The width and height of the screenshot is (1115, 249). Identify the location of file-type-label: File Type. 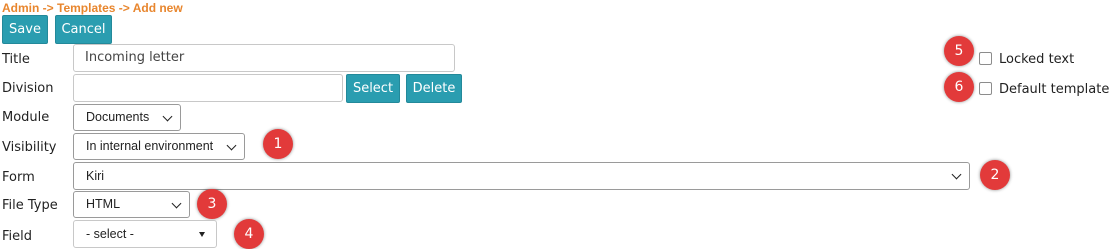
(30, 205).